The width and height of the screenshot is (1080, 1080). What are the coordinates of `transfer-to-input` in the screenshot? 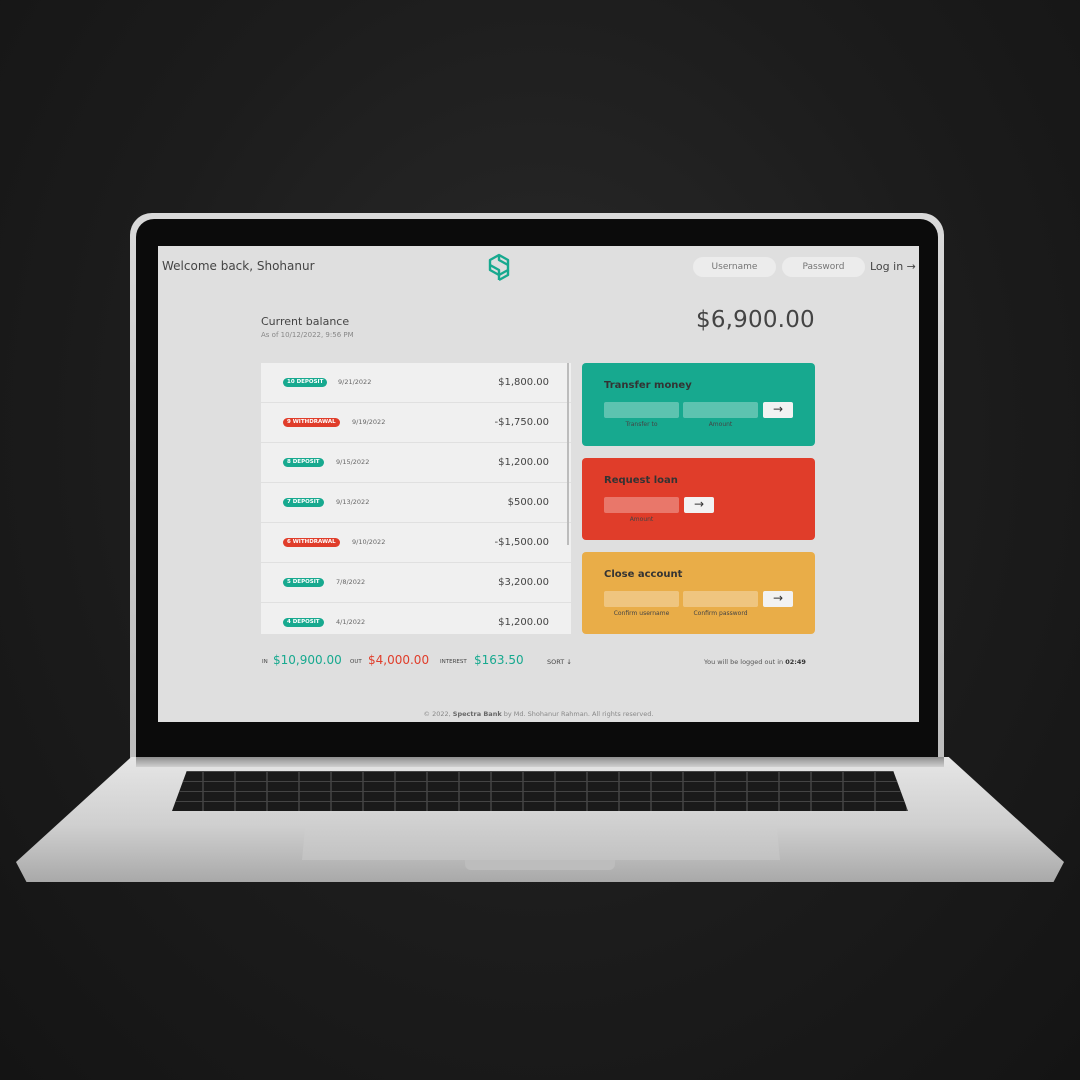 It's located at (641, 410).